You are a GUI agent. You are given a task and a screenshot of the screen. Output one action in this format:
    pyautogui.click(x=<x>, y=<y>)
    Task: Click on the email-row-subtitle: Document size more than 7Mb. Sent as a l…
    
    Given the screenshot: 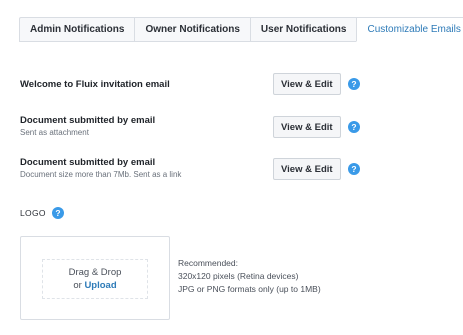 What is the action you would take?
    pyautogui.click(x=101, y=174)
    